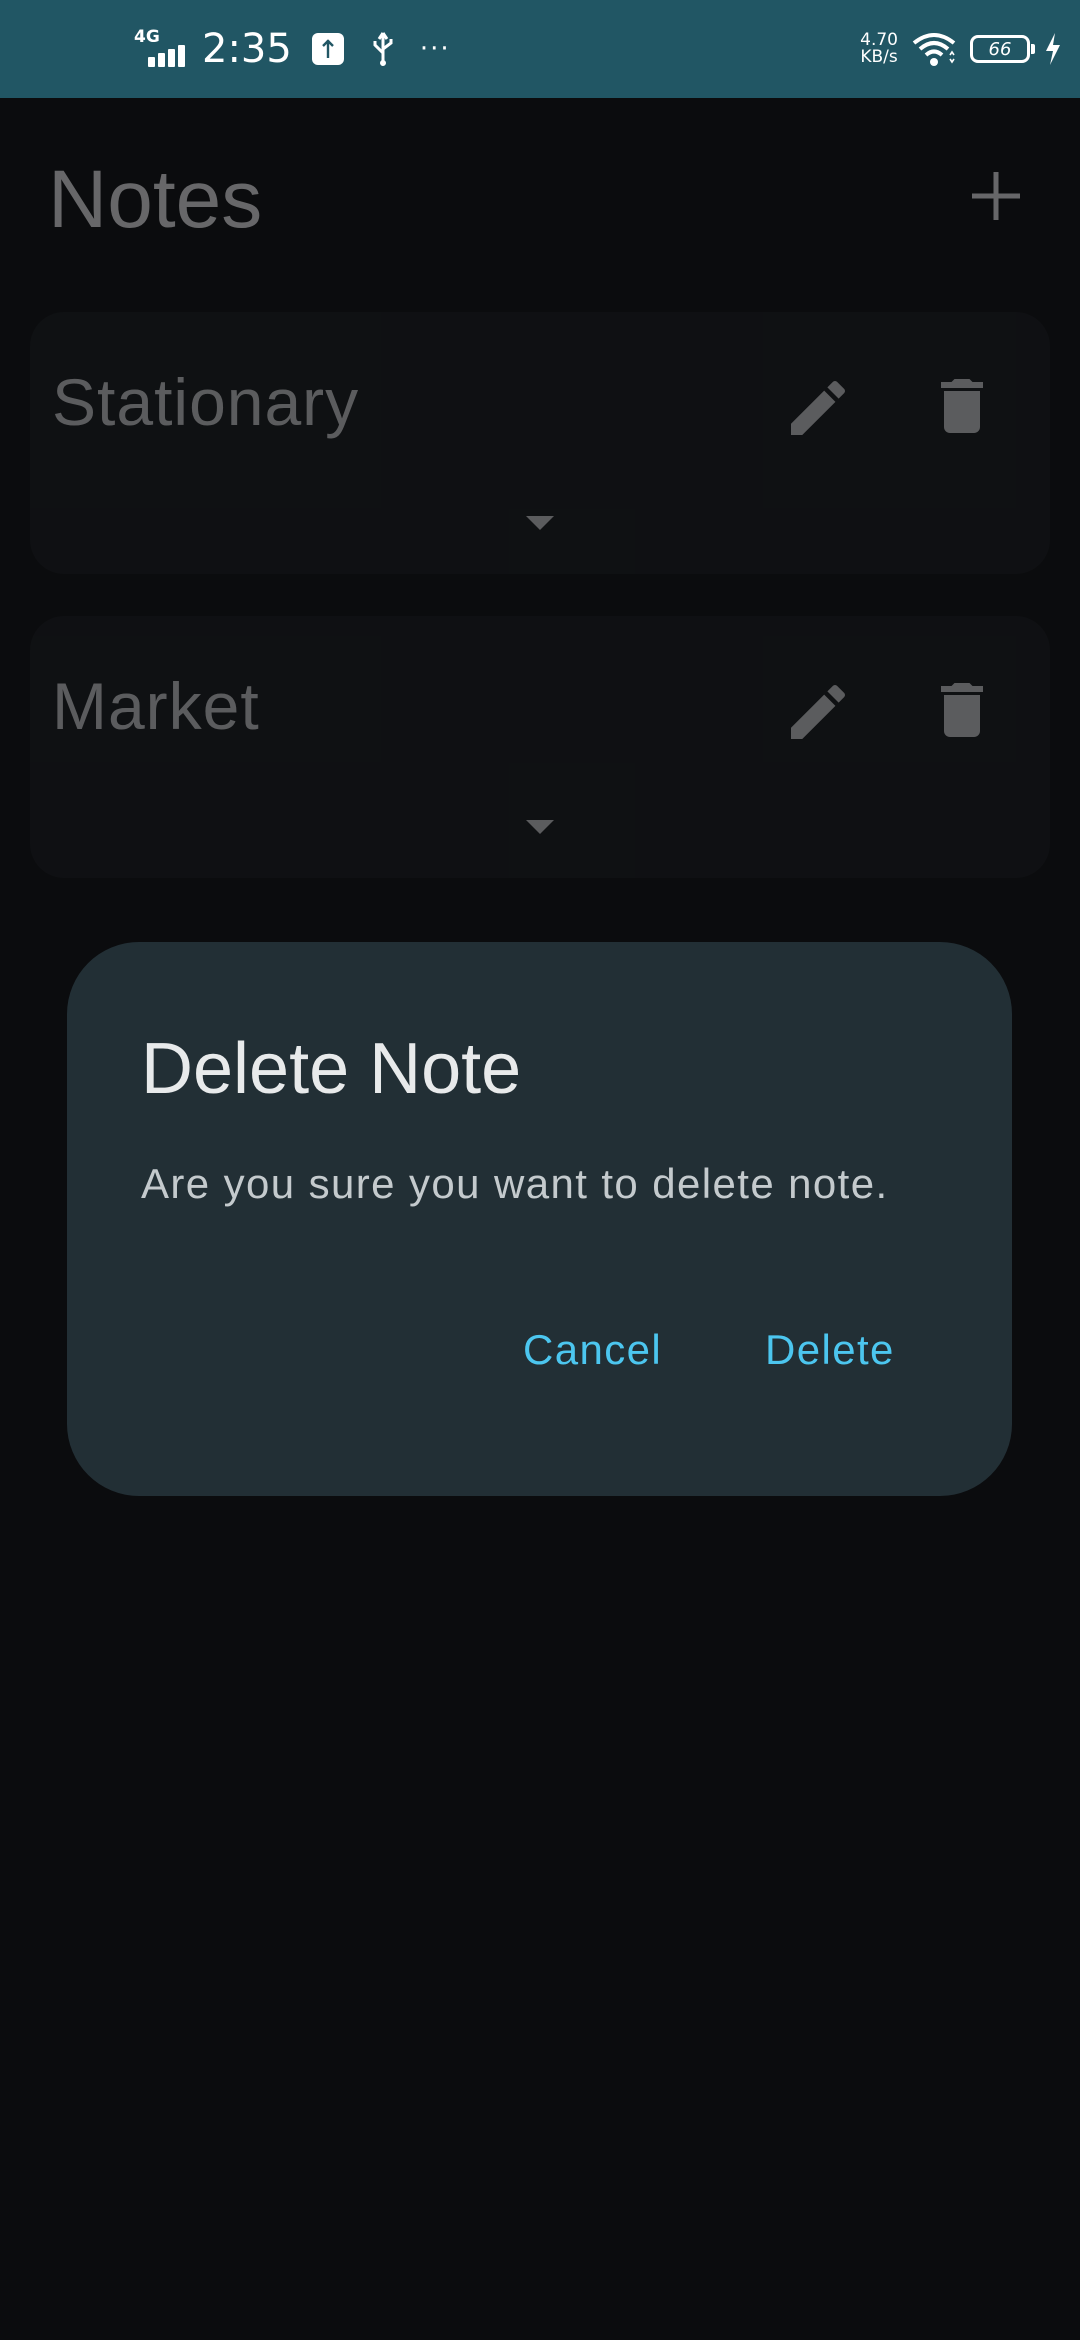 The width and height of the screenshot is (1080, 2340). Describe the element at coordinates (435, 49) in the screenshot. I see `more-notifications-icon: ···` at that location.